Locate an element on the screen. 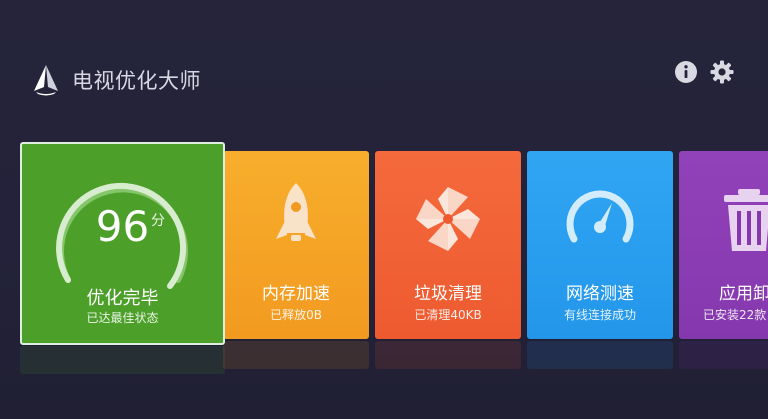  speedometer-icon is located at coordinates (600, 216).